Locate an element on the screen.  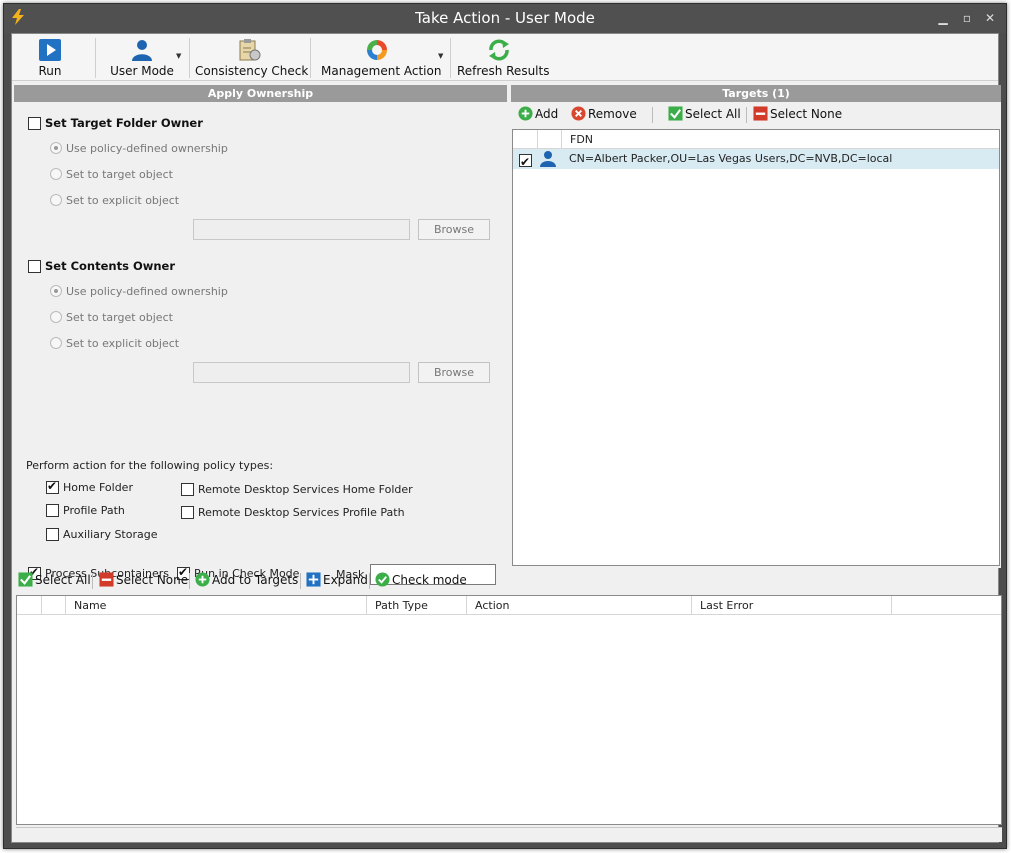
add-target-button: Add is located at coordinates (538, 115).